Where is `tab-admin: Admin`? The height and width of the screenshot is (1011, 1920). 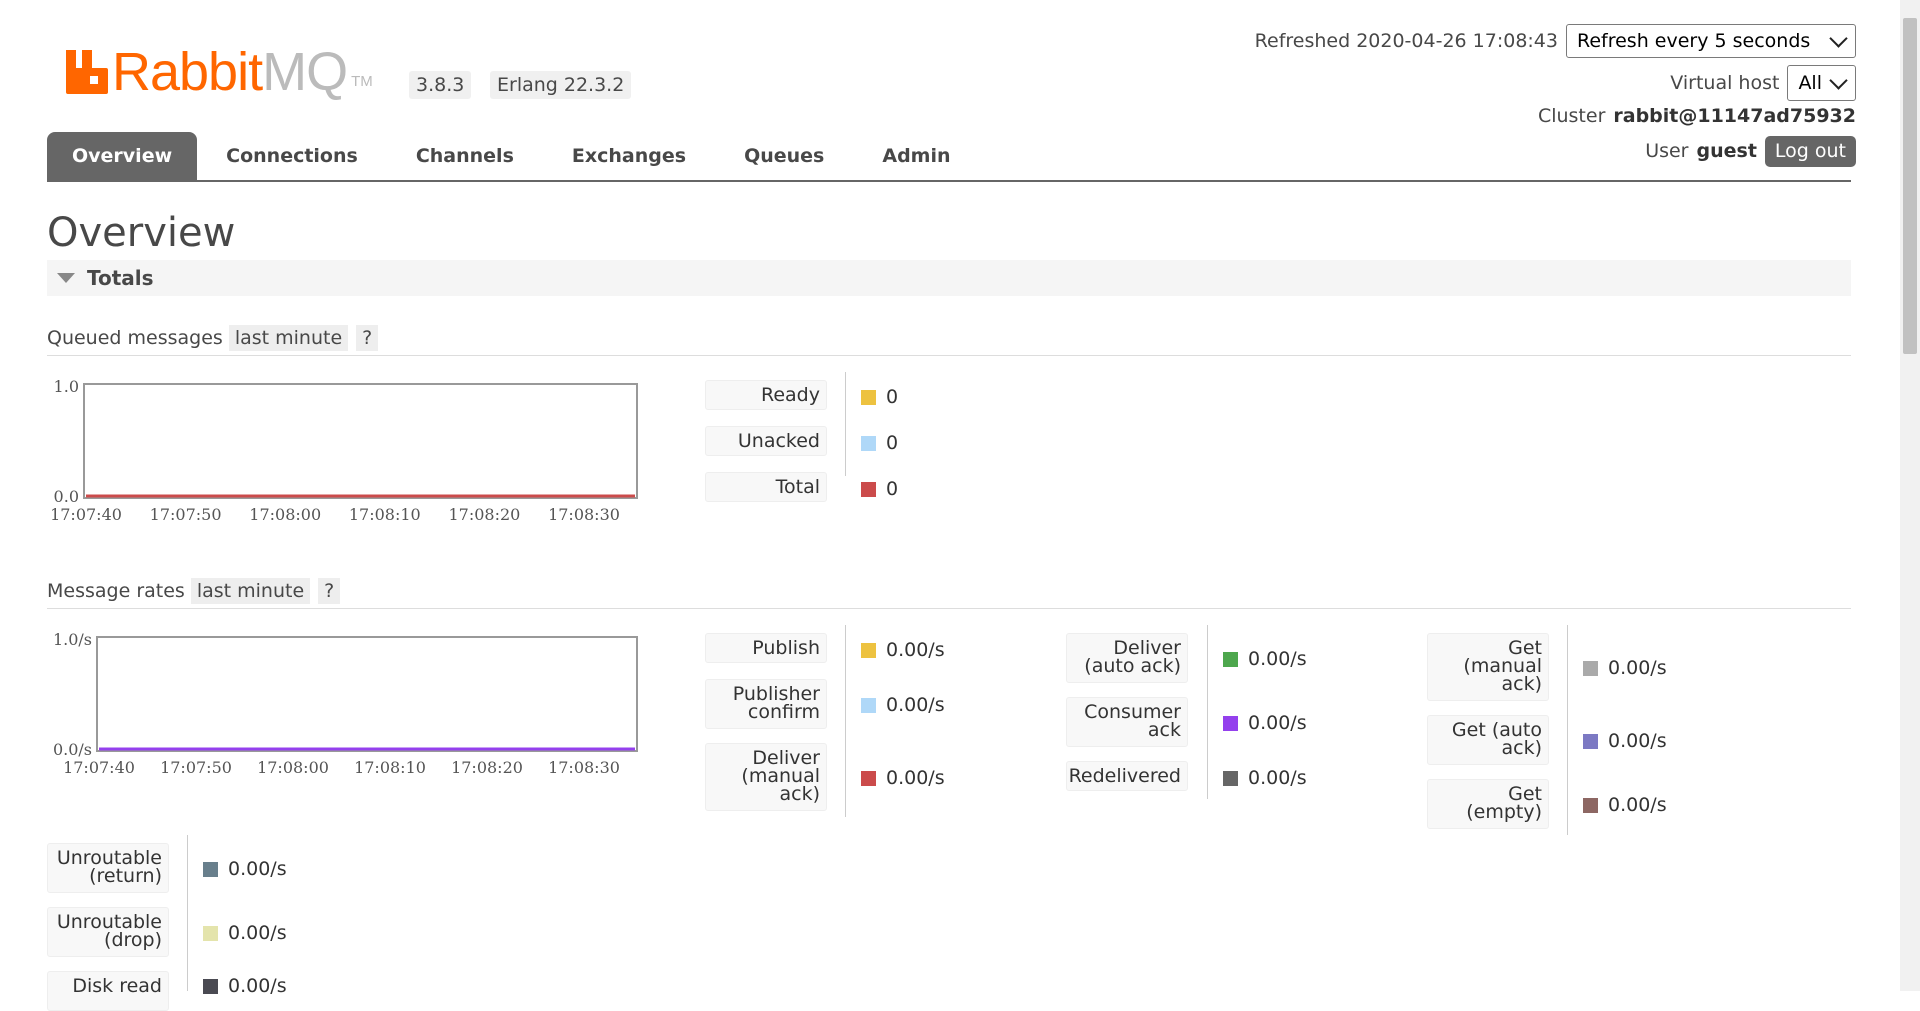 tab-admin: Admin is located at coordinates (916, 156).